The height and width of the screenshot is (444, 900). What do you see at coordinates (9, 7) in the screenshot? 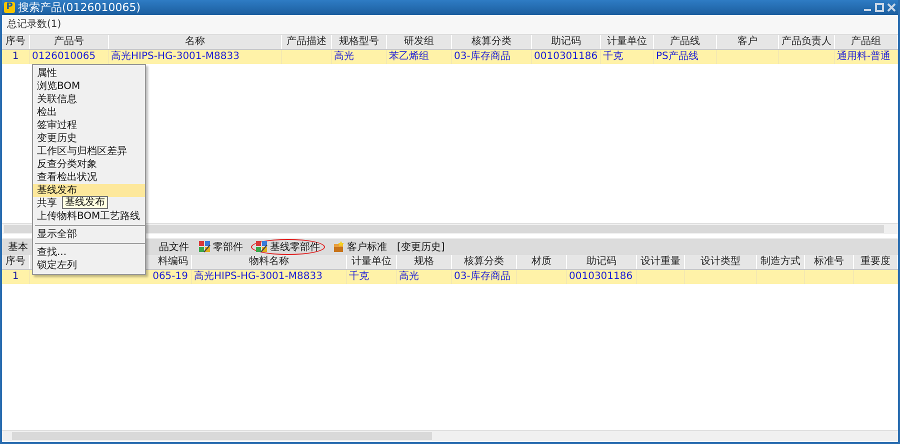
I see `app-logo: P` at bounding box center [9, 7].